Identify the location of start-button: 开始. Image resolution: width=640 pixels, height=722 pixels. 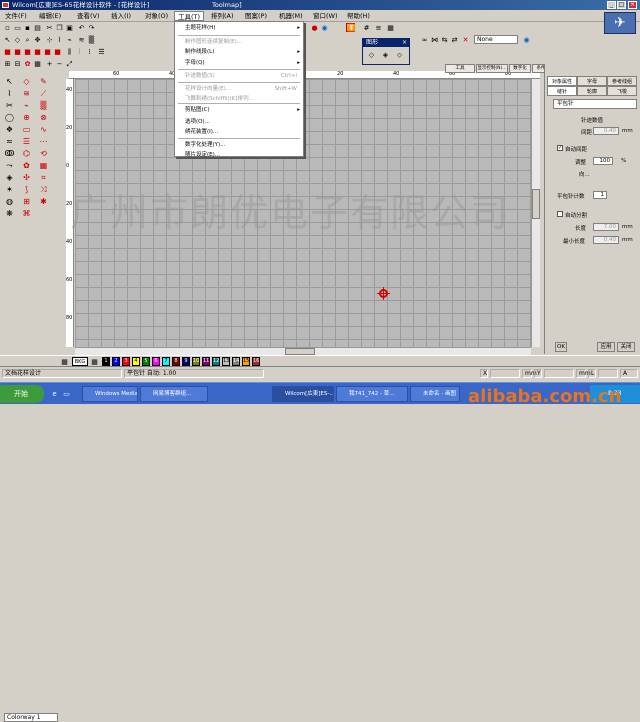
(22, 394).